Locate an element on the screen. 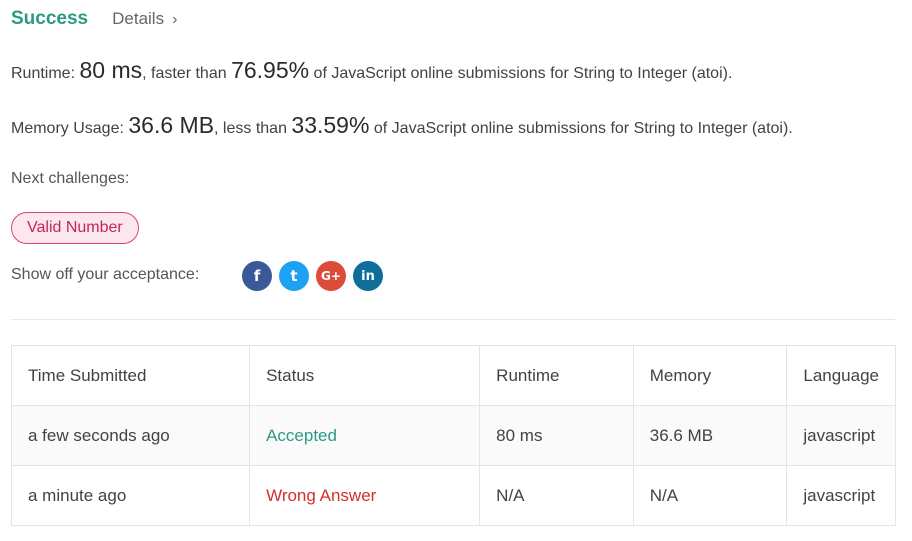 Image resolution: width=912 pixels, height=541 pixels. column-runtime: Runtime is located at coordinates (556, 375).